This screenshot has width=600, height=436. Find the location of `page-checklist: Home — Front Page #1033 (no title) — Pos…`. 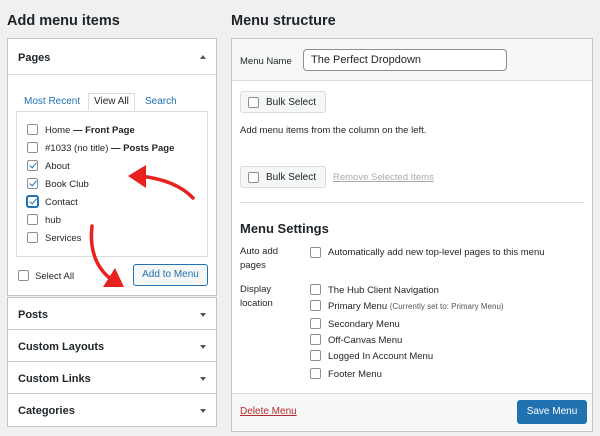

page-checklist: Home — Front Page #1033 (no title) — Pos… is located at coordinates (112, 184).